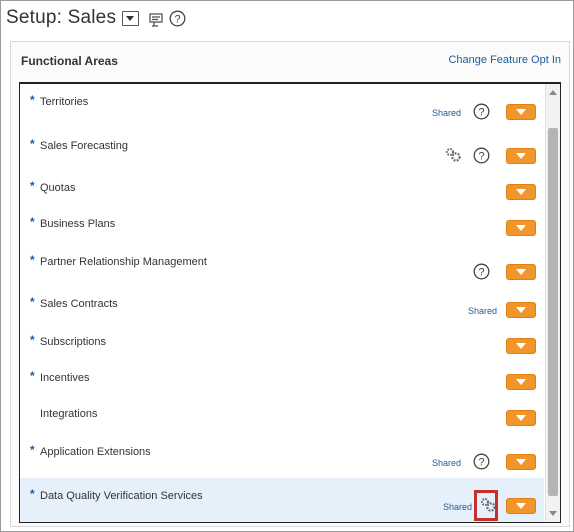 The width and height of the screenshot is (574, 532). Describe the element at coordinates (504, 60) in the screenshot. I see `change-feature-opt-in-link: Change Feature Opt In` at that location.